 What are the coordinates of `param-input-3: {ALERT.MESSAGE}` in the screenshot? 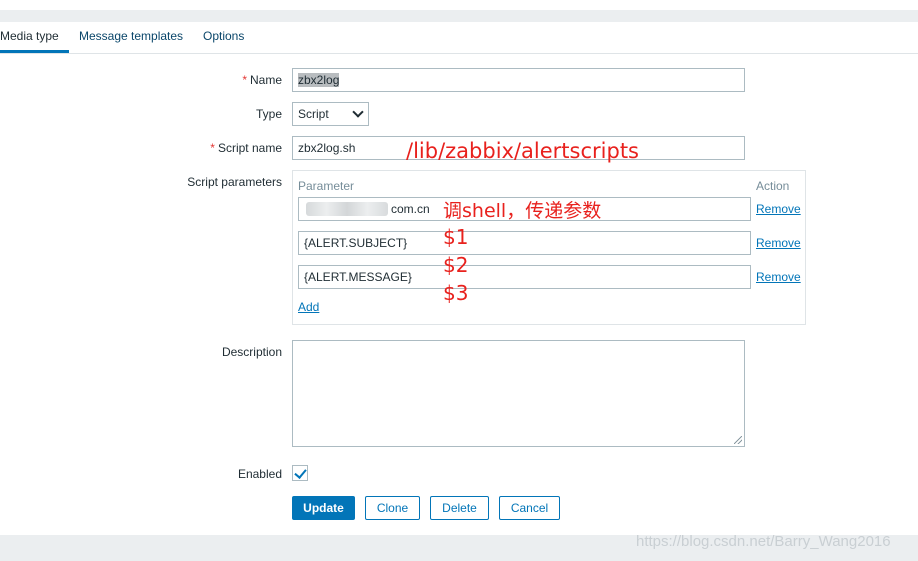 It's located at (524, 277).